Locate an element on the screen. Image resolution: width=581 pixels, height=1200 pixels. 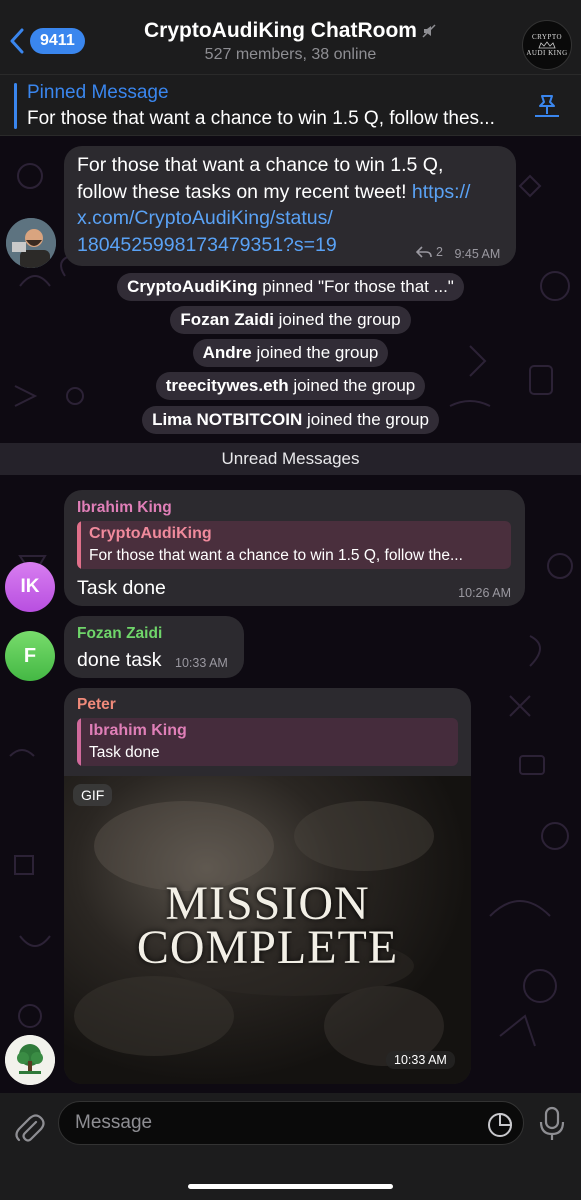
message-text-line2: follow these tasks on my recent tweet! is located at coordinates (244, 191).